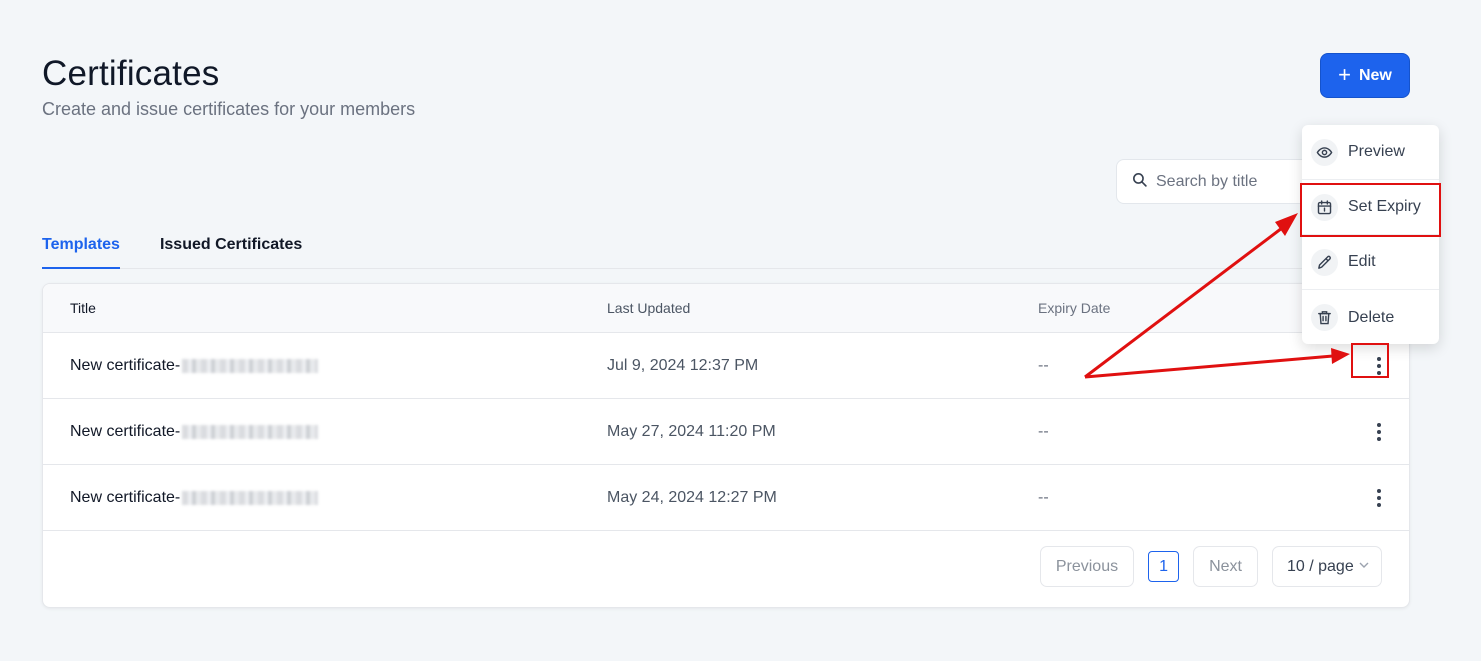  What do you see at coordinates (1375, 75) in the screenshot?
I see `new-button-label: New` at bounding box center [1375, 75].